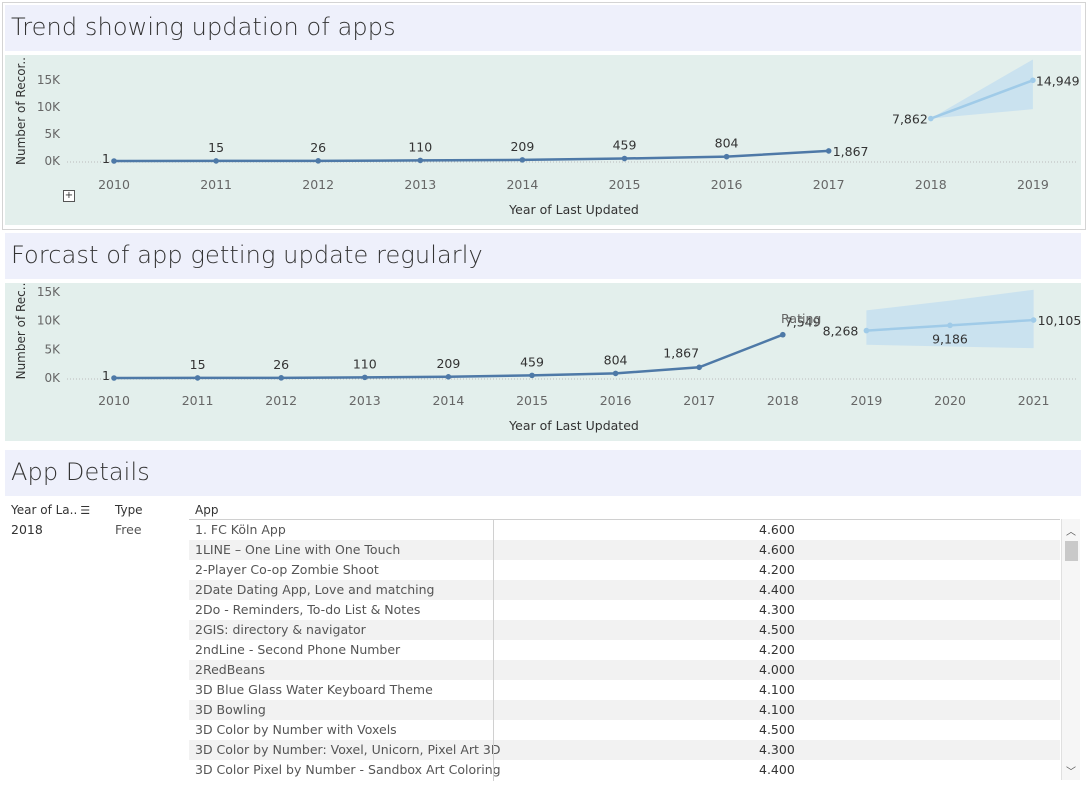  Describe the element at coordinates (1058, 80) in the screenshot. I see `data-label: 14,949` at that location.